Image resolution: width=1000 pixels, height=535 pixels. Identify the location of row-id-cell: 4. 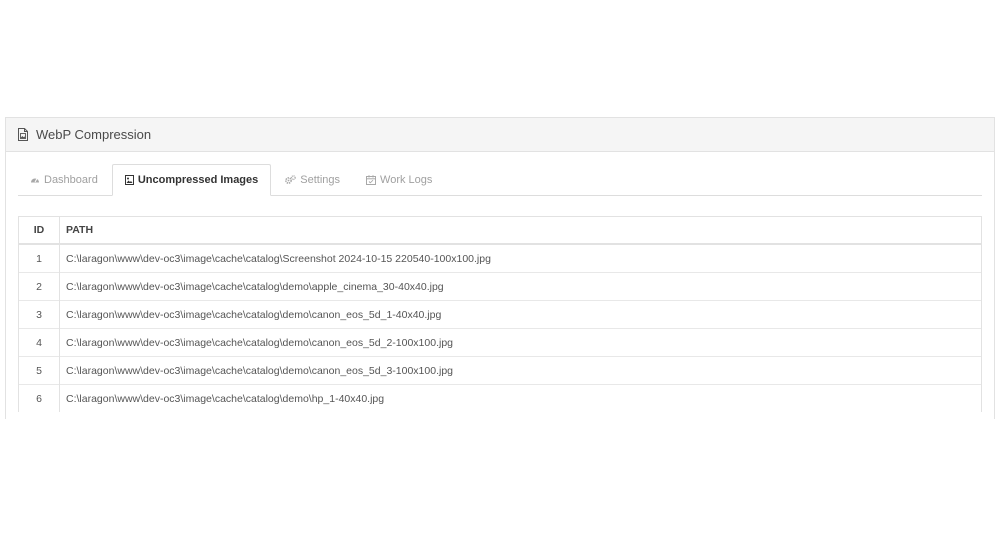
(39, 342).